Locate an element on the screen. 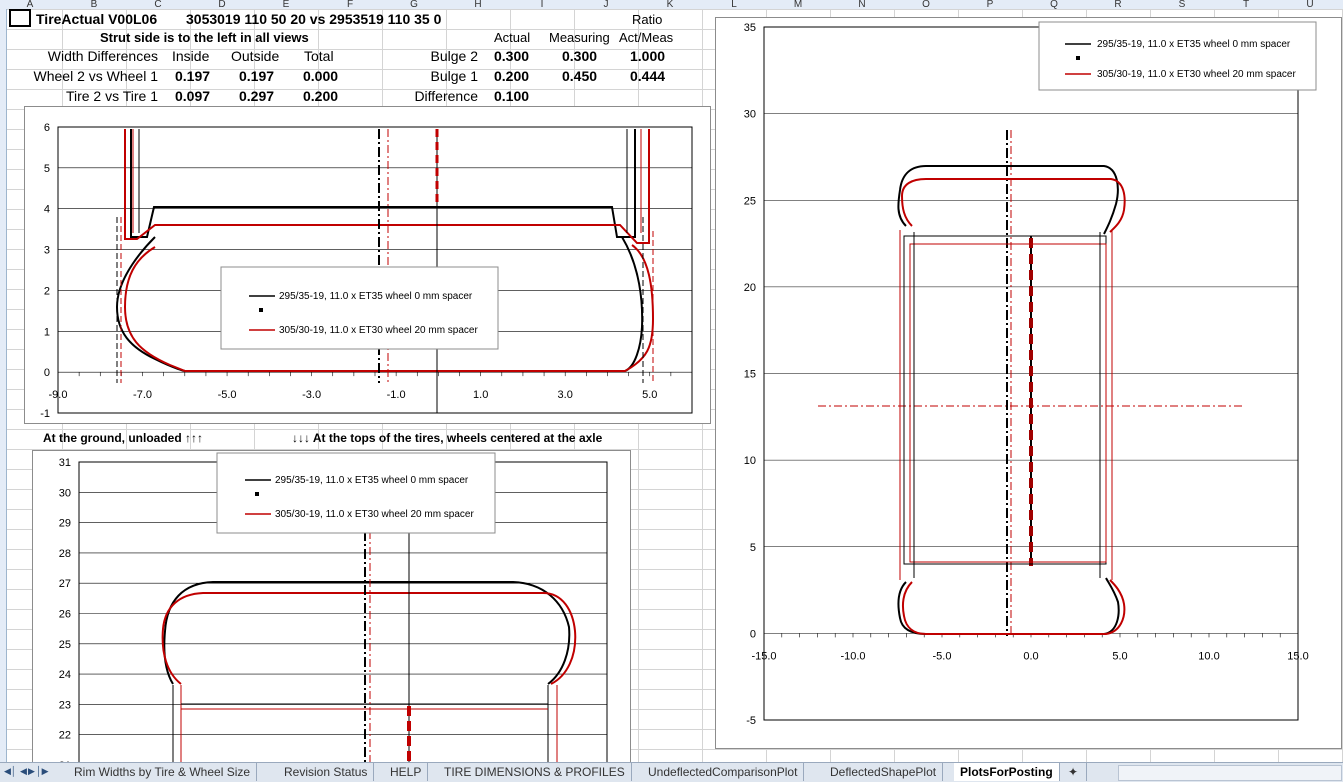 This screenshot has height=782, width=1343. x-tick-label: 1.0 is located at coordinates (480, 395).